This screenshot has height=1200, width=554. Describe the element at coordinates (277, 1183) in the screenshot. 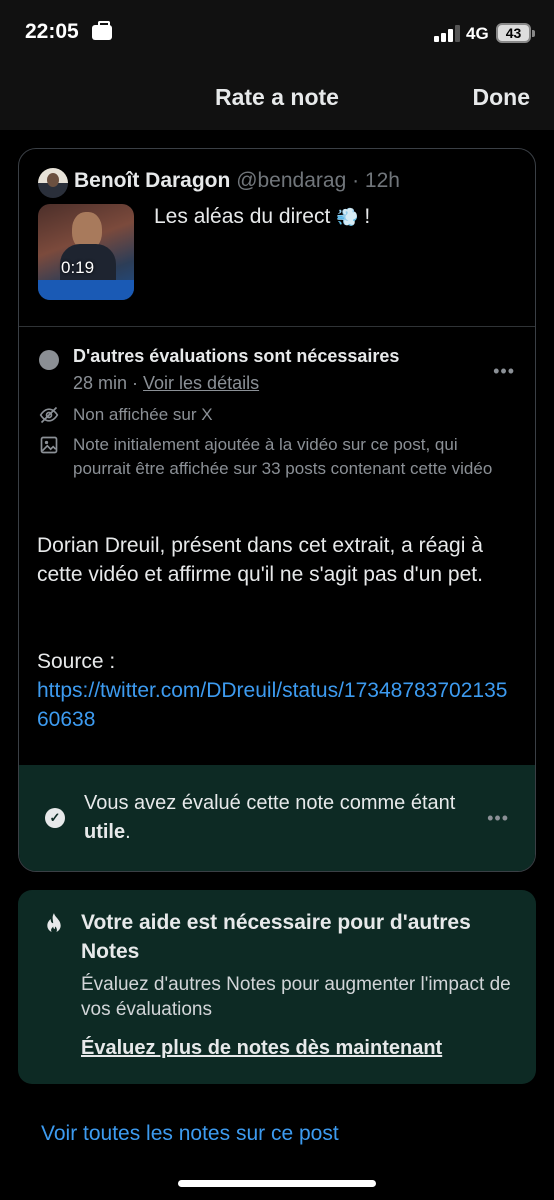

I see `home-indicator` at that location.